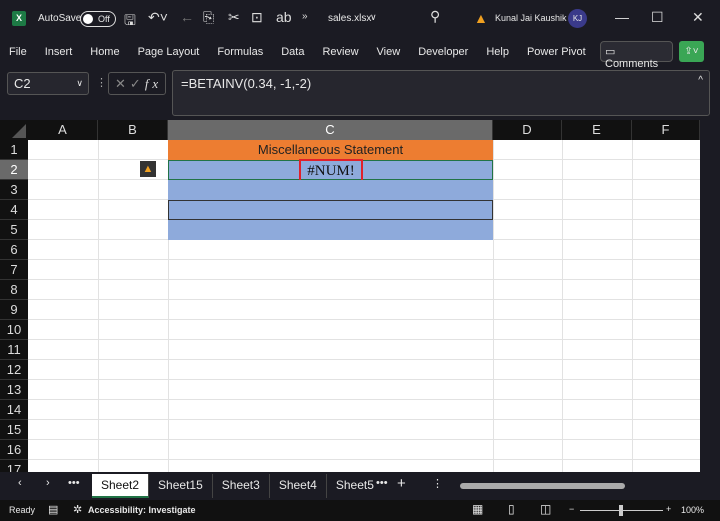 This screenshot has width=720, height=521. I want to click on close-icon: ✕, so click(698, 17).